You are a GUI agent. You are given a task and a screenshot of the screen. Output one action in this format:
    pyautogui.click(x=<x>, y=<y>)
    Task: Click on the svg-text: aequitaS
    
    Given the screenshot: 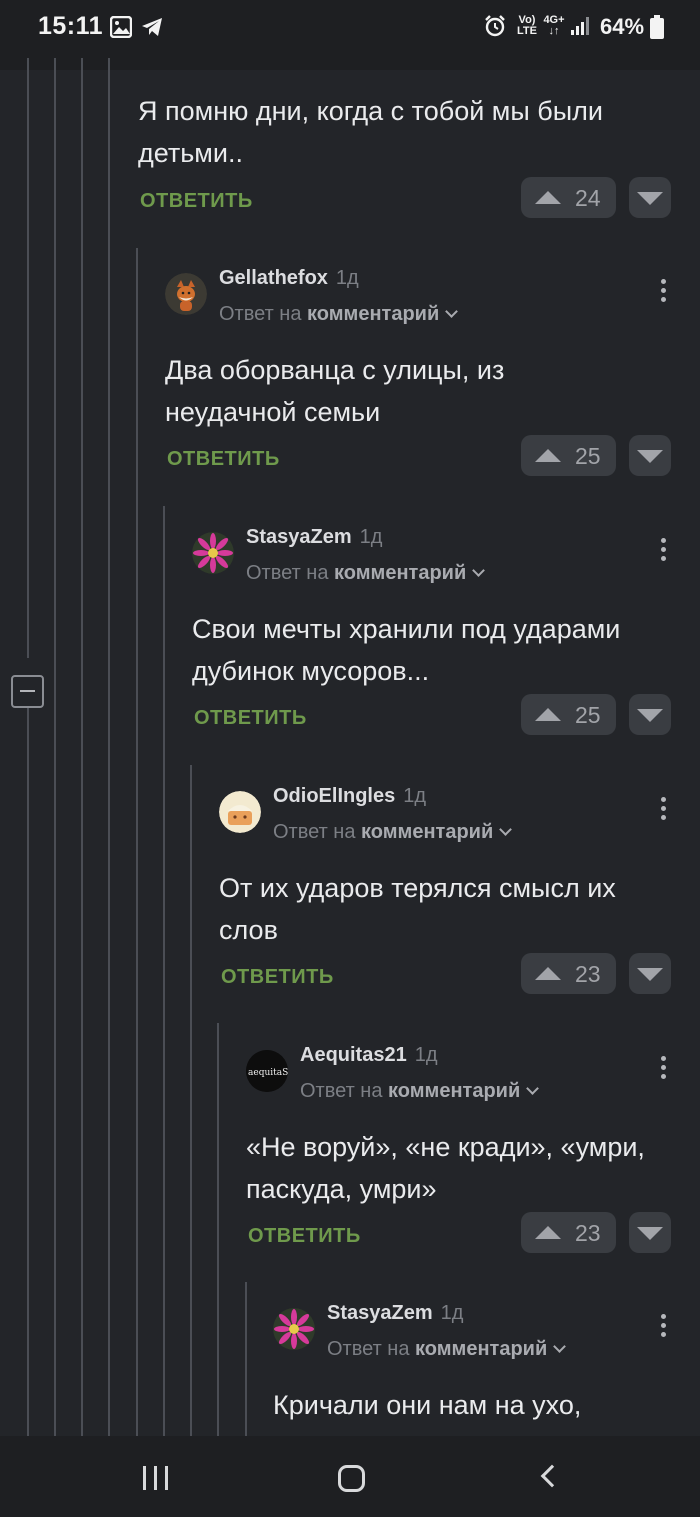 What is the action you would take?
    pyautogui.click(x=268, y=1073)
    